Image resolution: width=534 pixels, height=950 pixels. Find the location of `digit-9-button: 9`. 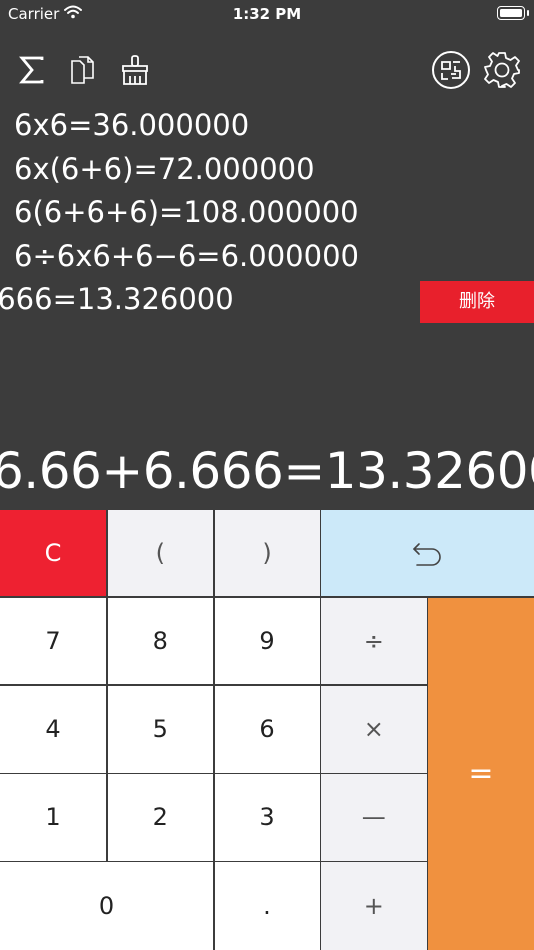

digit-9-button: 9 is located at coordinates (267, 640).